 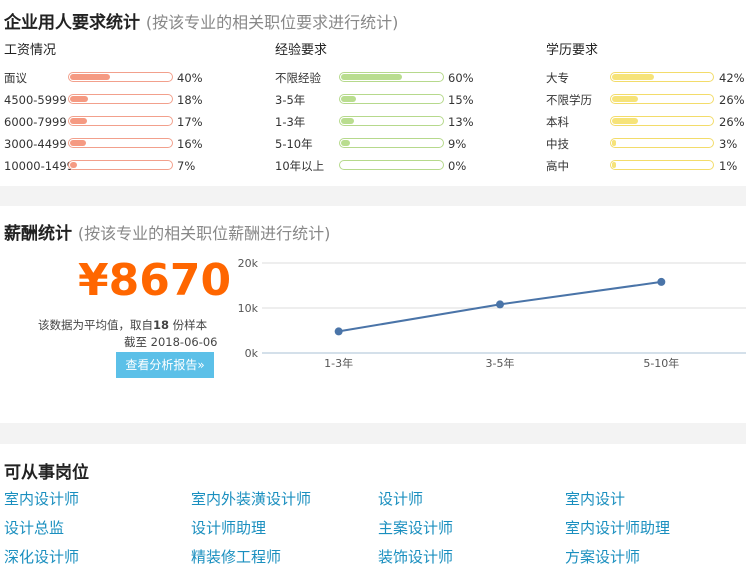 I want to click on average-salary: ¥8670, so click(x=155, y=280).